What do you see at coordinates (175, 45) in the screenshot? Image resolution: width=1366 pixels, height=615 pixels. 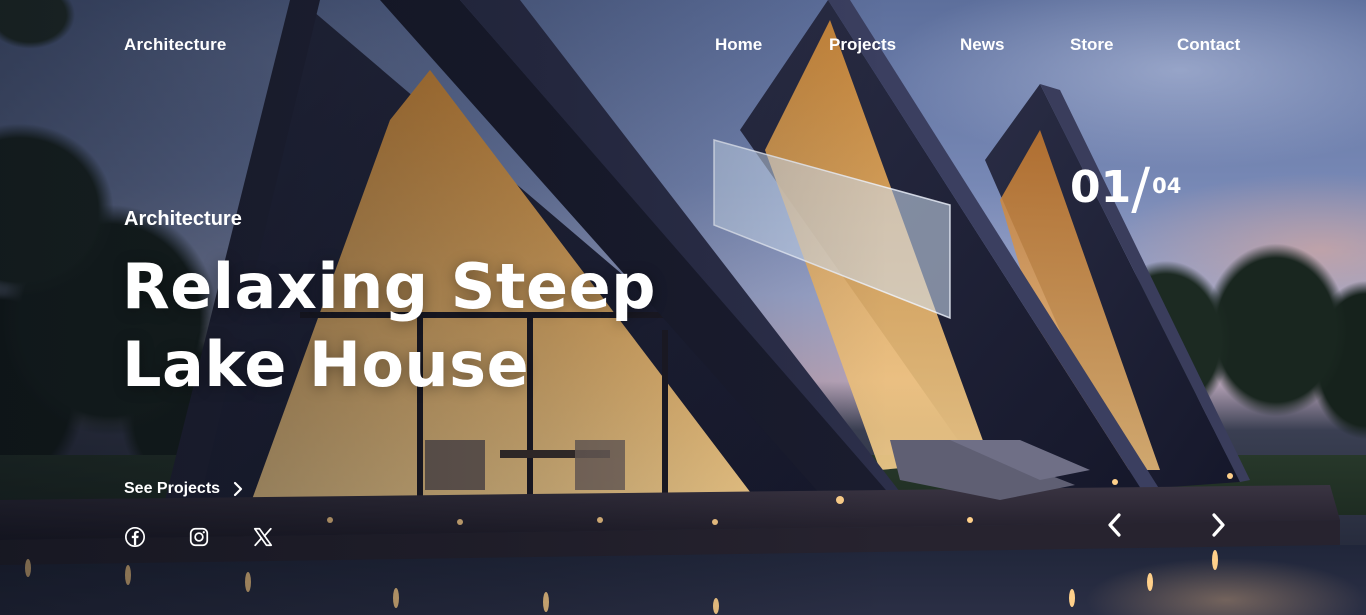 I see `brand-logo: Architecture` at bounding box center [175, 45].